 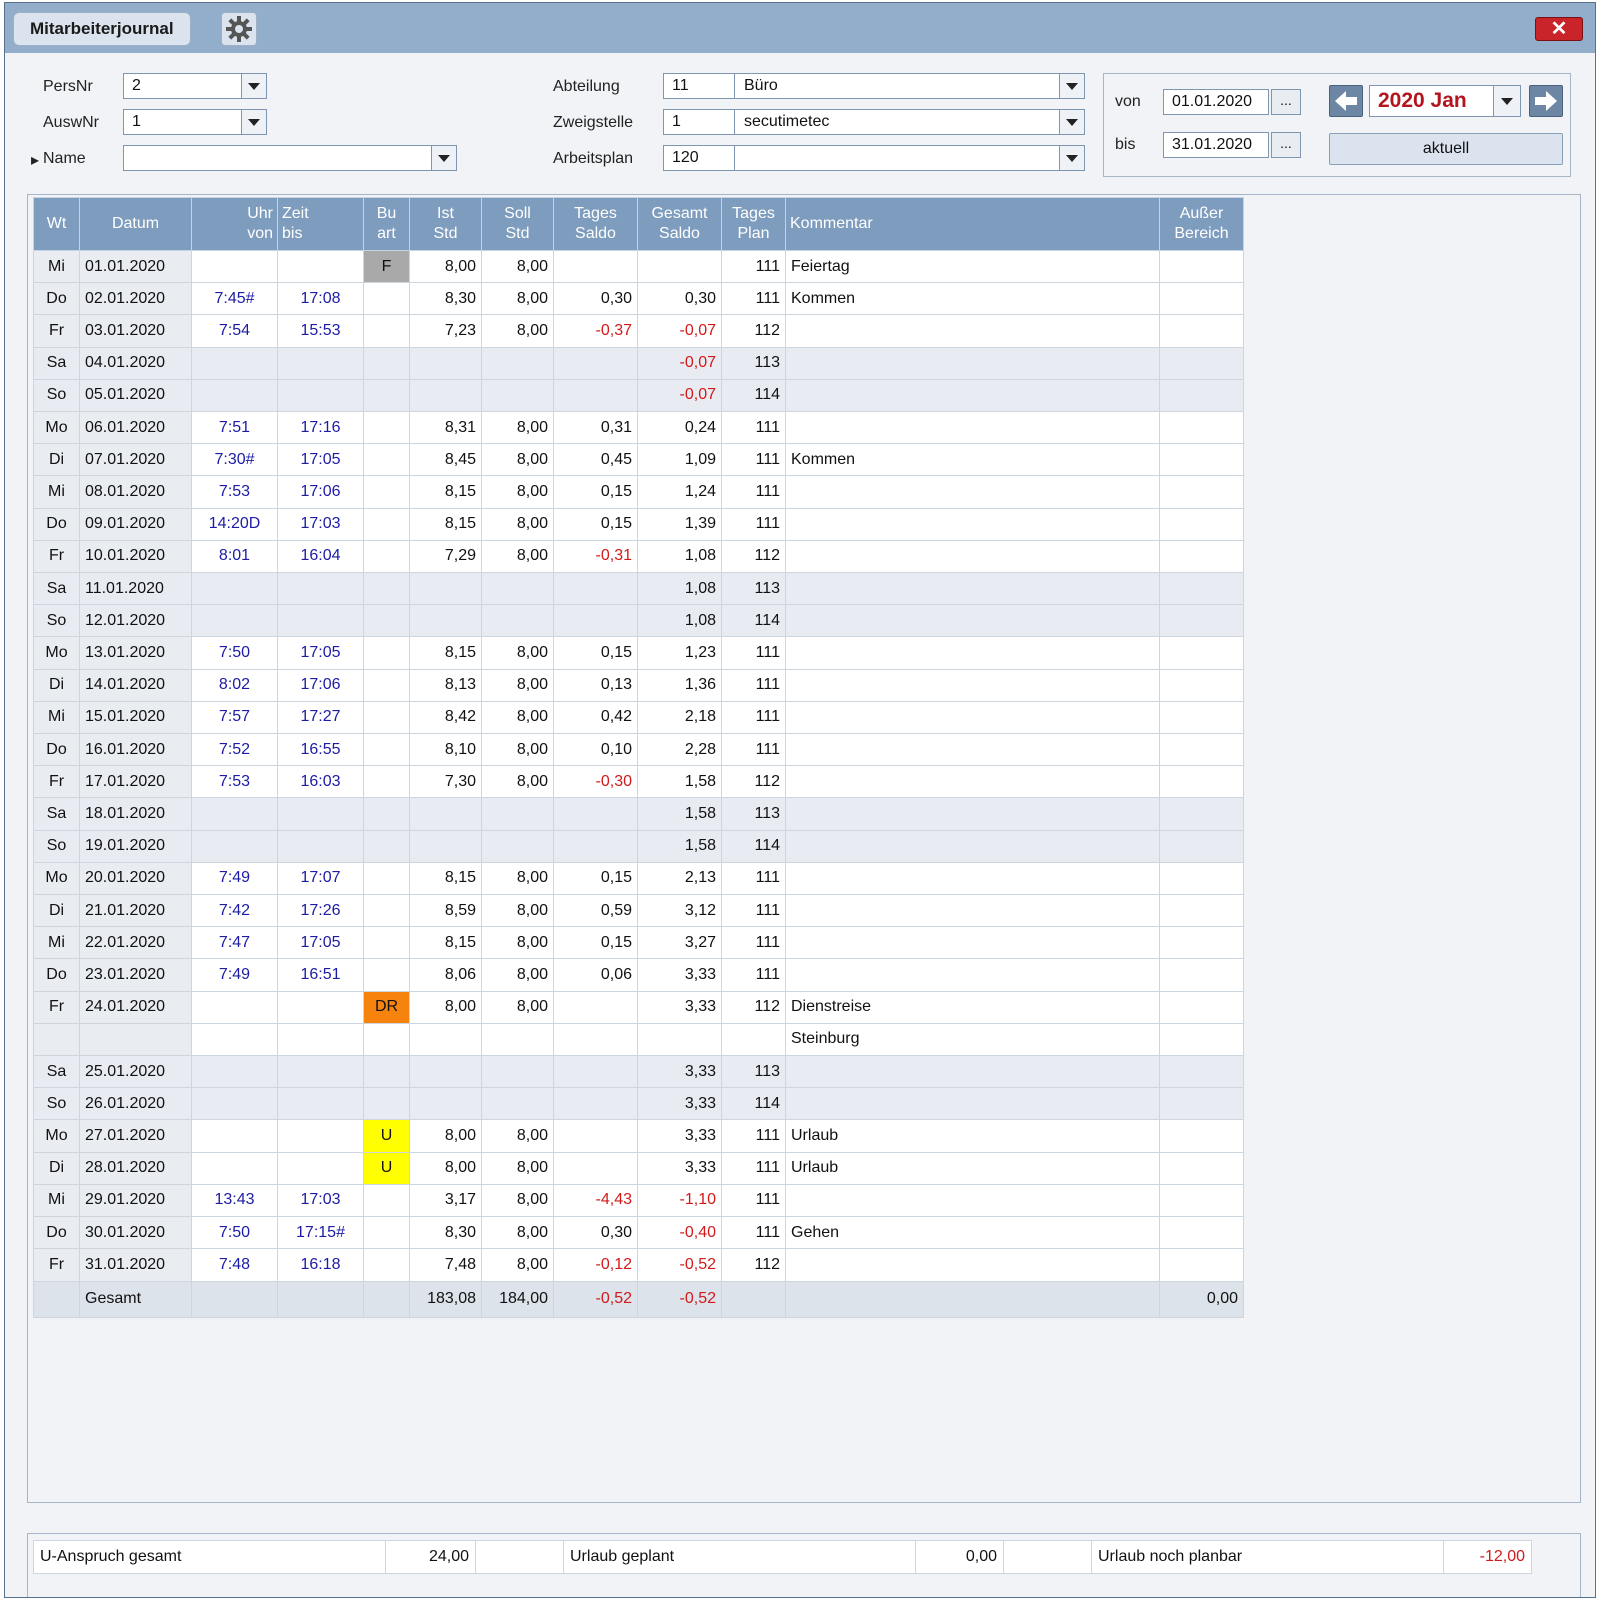 I want to click on table-row: Sa 25.01.2020 3,33 113, so click(x=638, y=1072).